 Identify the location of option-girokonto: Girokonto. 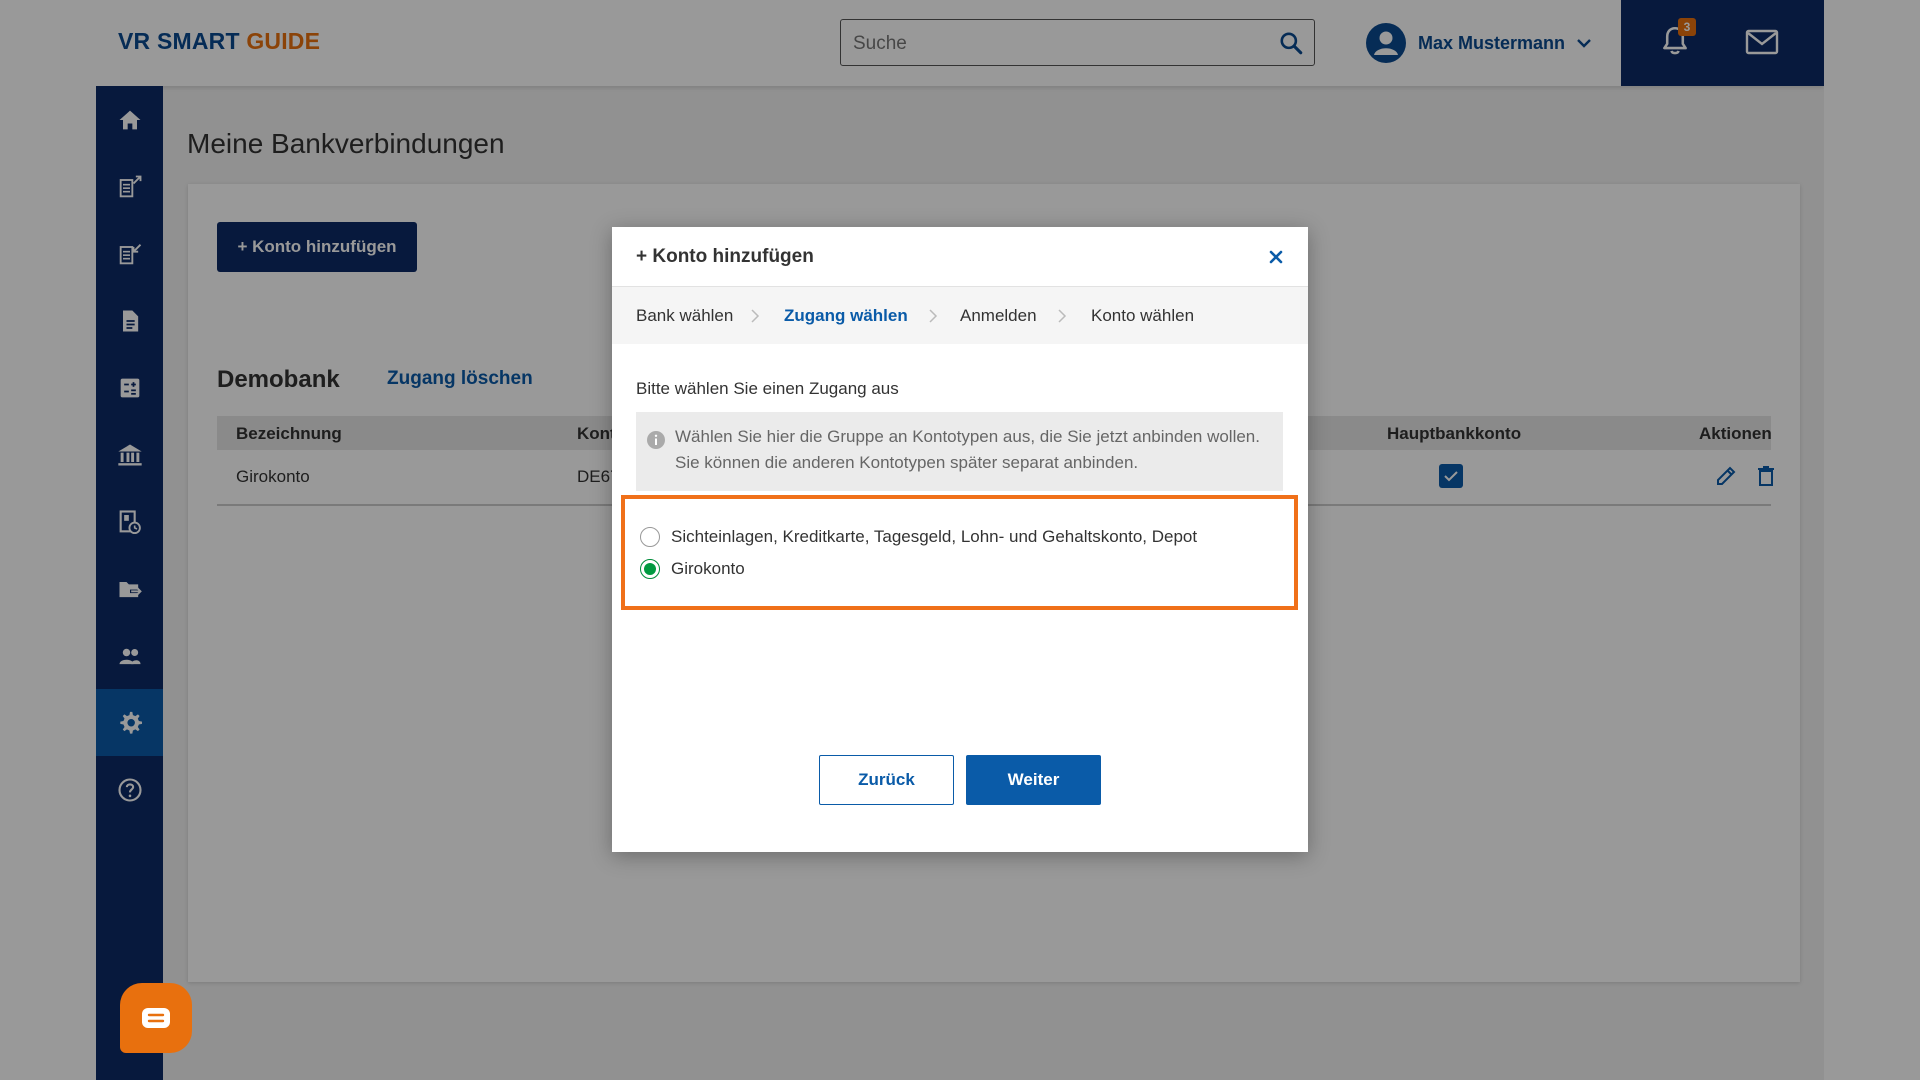
(692, 569).